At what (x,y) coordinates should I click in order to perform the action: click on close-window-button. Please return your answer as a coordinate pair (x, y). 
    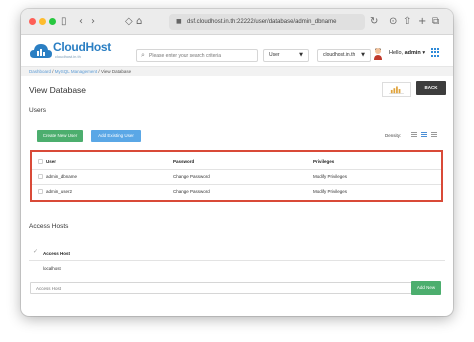
    Looking at the image, I should click on (32, 21).